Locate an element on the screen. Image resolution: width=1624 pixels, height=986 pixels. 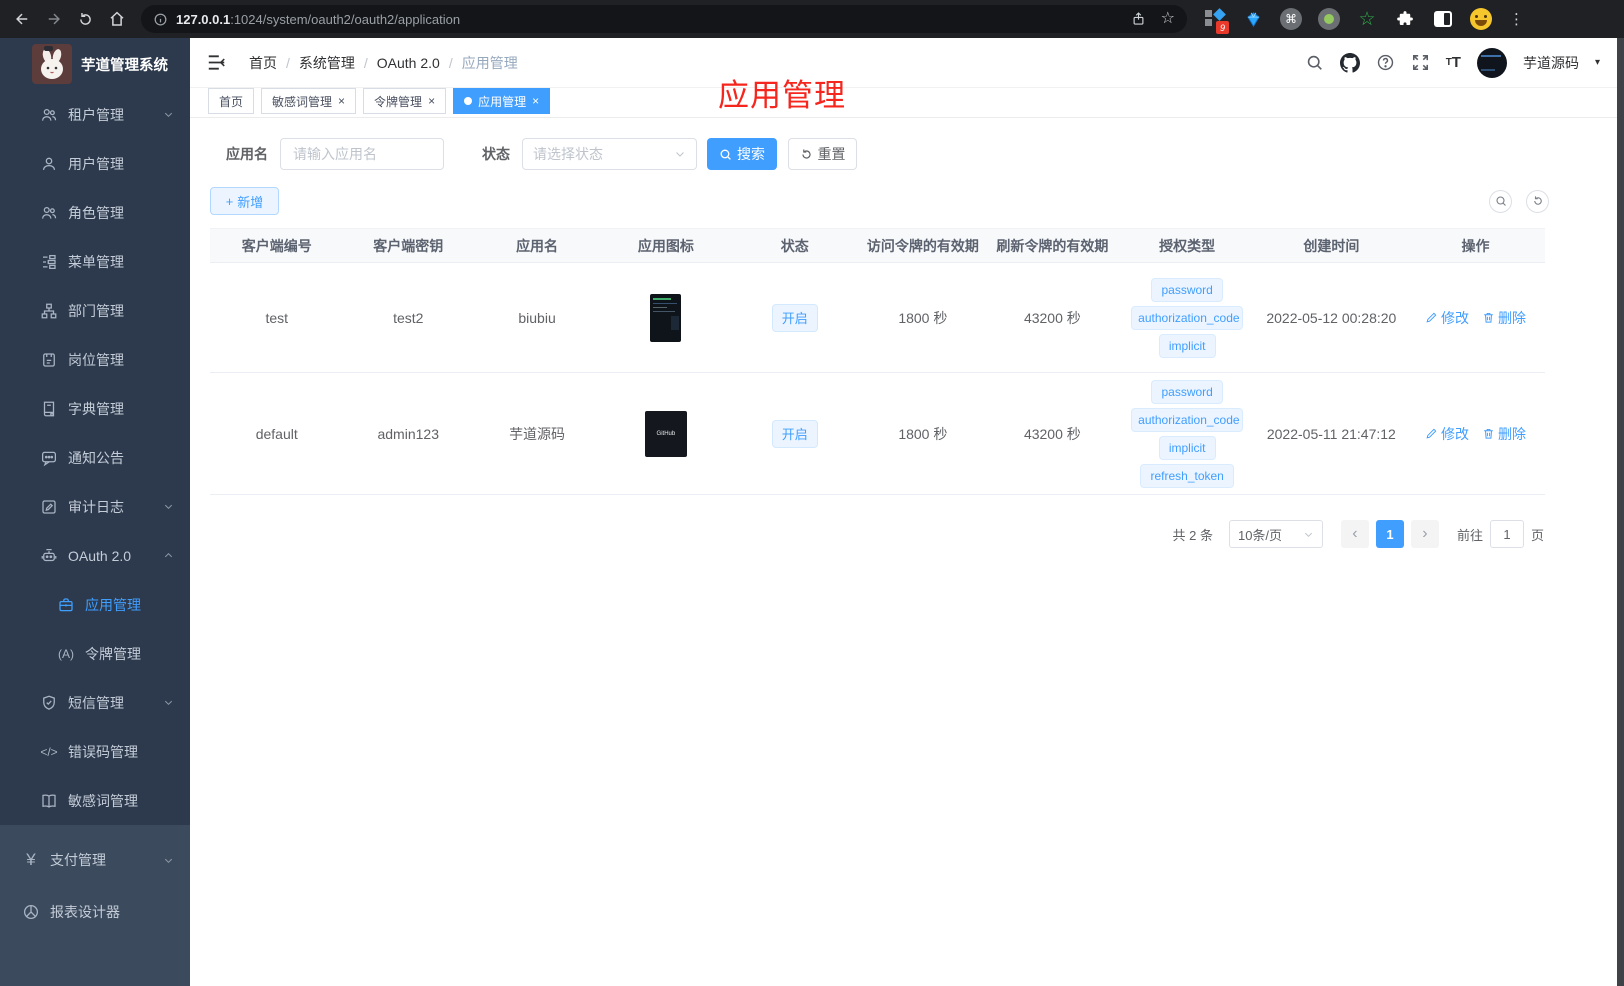
side-panel-icon is located at coordinates (1443, 19).